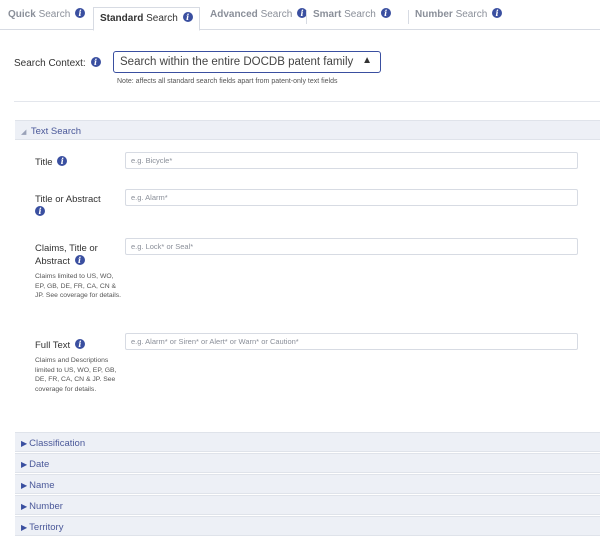 The image size is (600, 553). What do you see at coordinates (22, 14) in the screenshot?
I see `tab-quick-bold: Quick` at bounding box center [22, 14].